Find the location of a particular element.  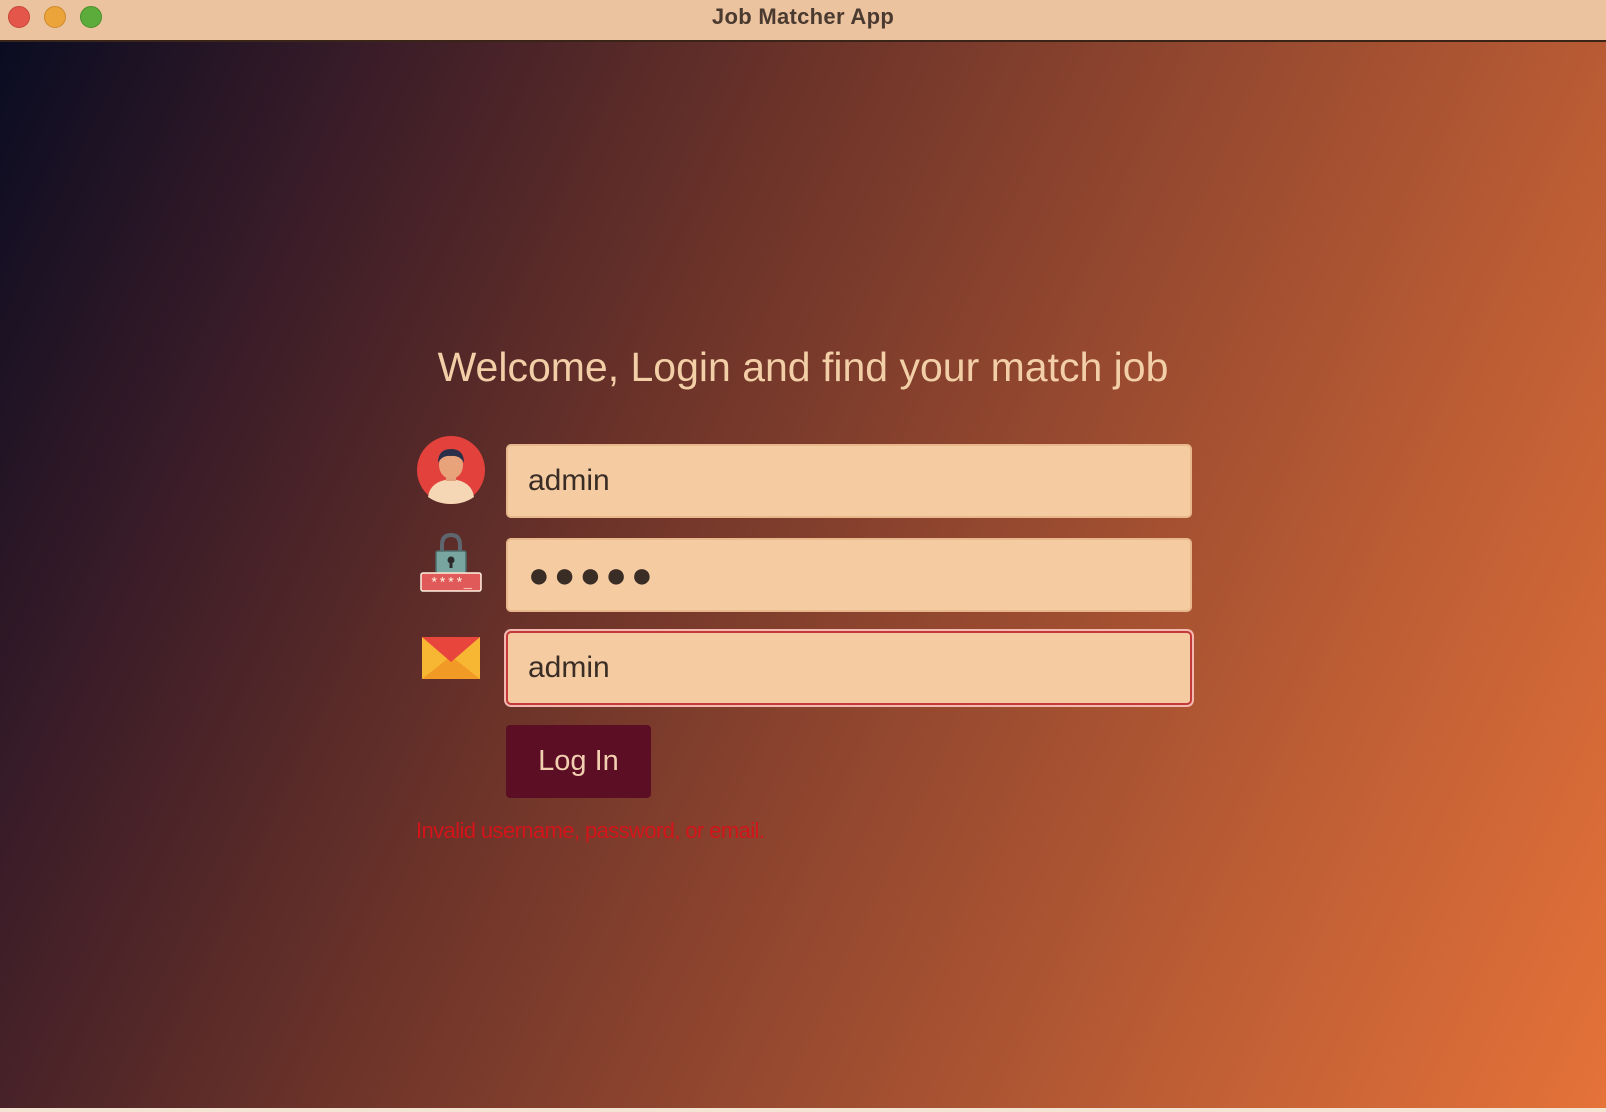

password-mask: ●●●●● is located at coordinates (592, 574).